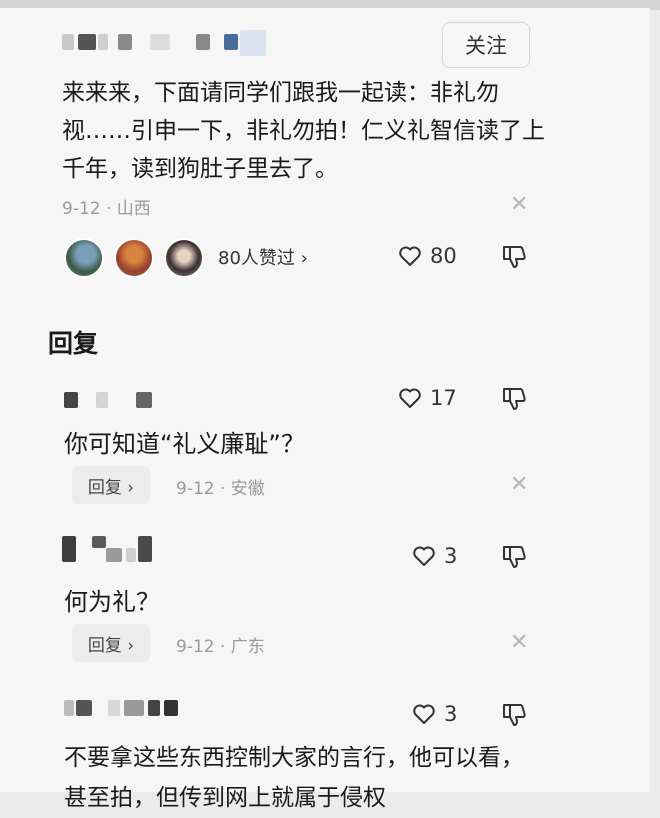 This screenshot has width=660, height=818. What do you see at coordinates (184, 444) in the screenshot?
I see `reply-text: 你可知道“礼义廉耻”？` at bounding box center [184, 444].